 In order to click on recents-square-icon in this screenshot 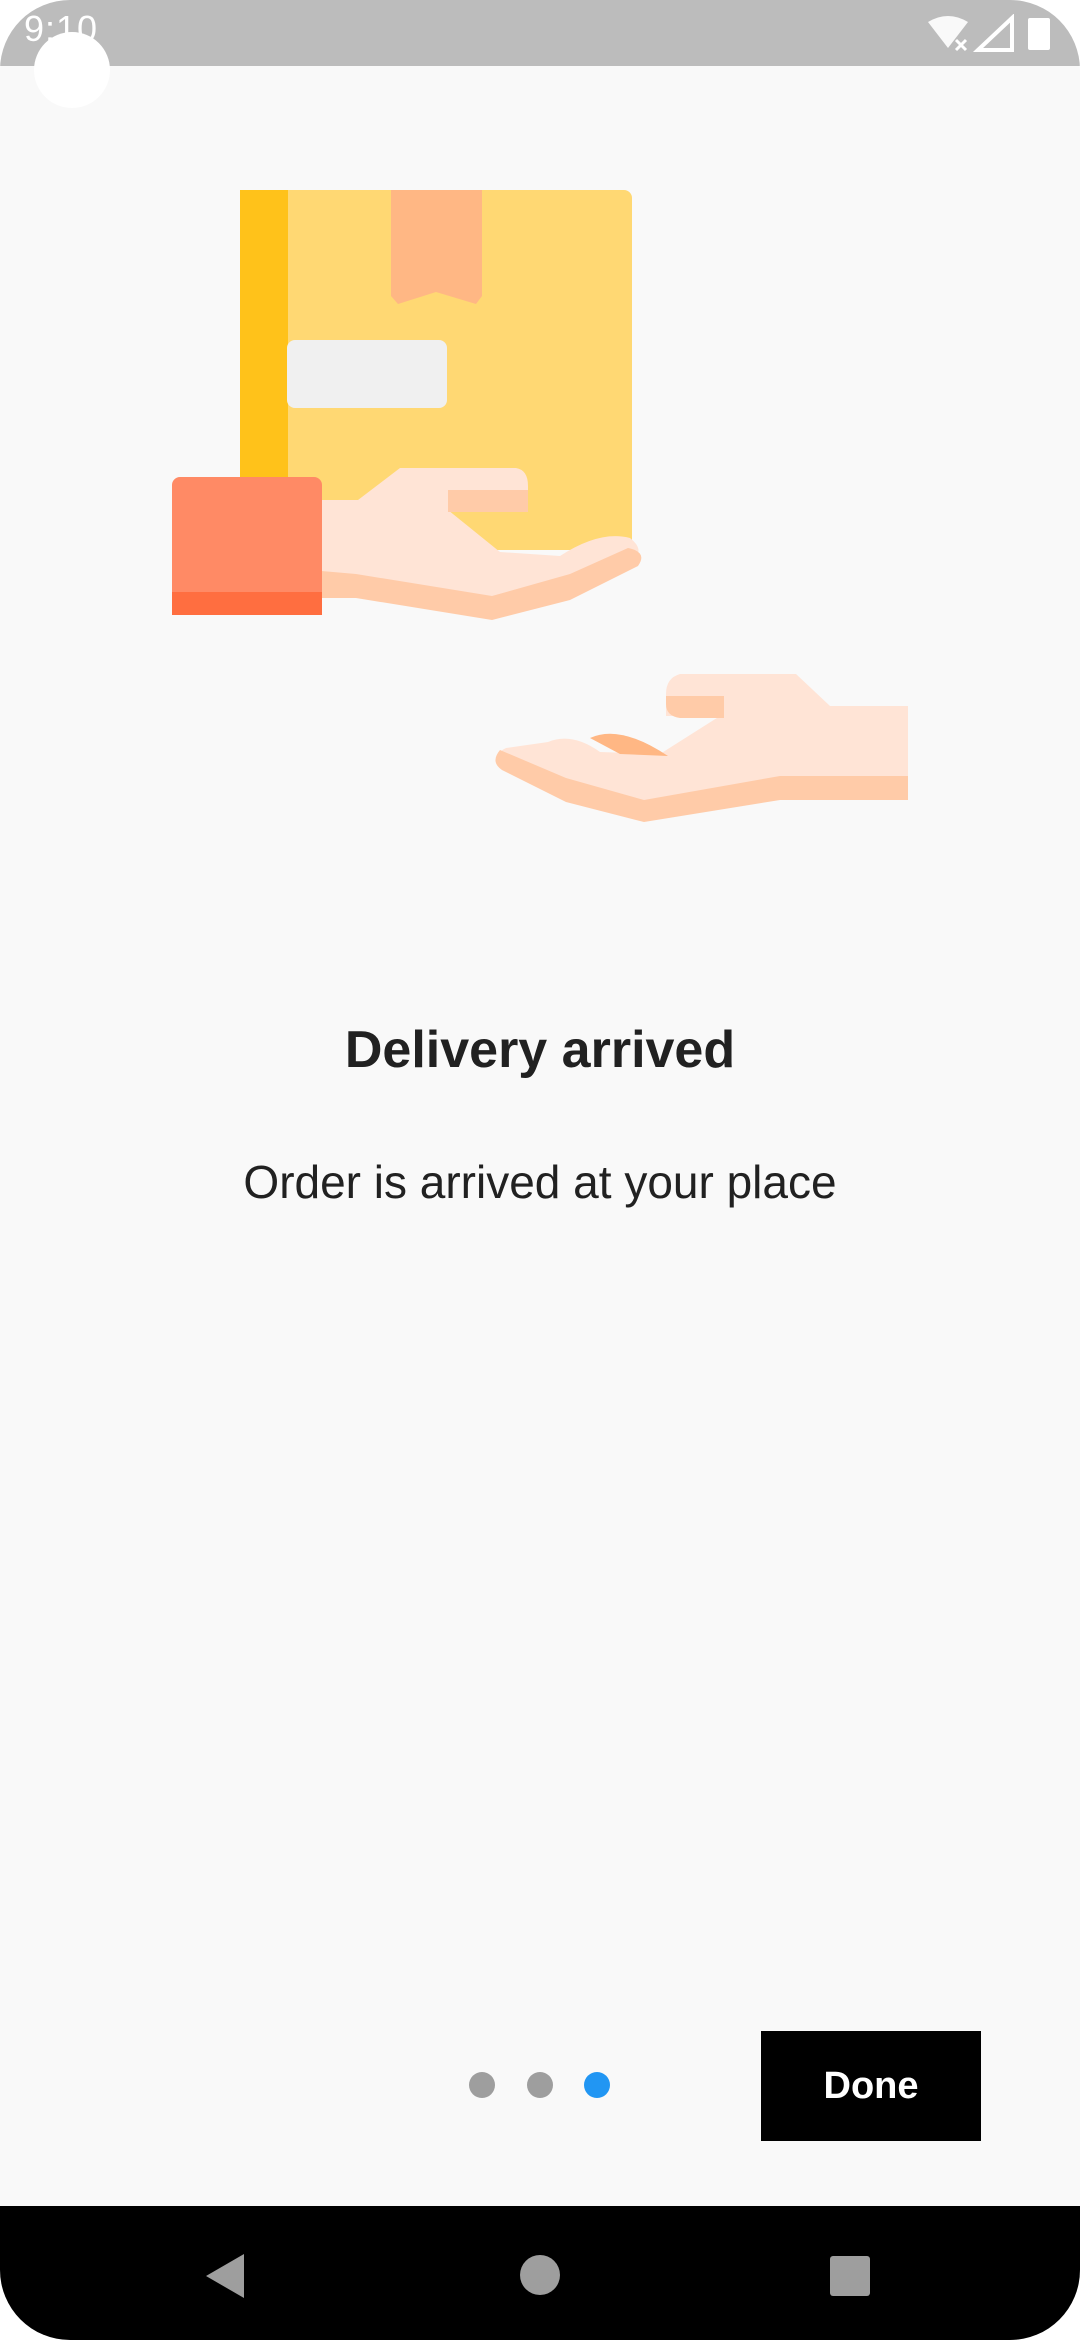, I will do `click(850, 2276)`.